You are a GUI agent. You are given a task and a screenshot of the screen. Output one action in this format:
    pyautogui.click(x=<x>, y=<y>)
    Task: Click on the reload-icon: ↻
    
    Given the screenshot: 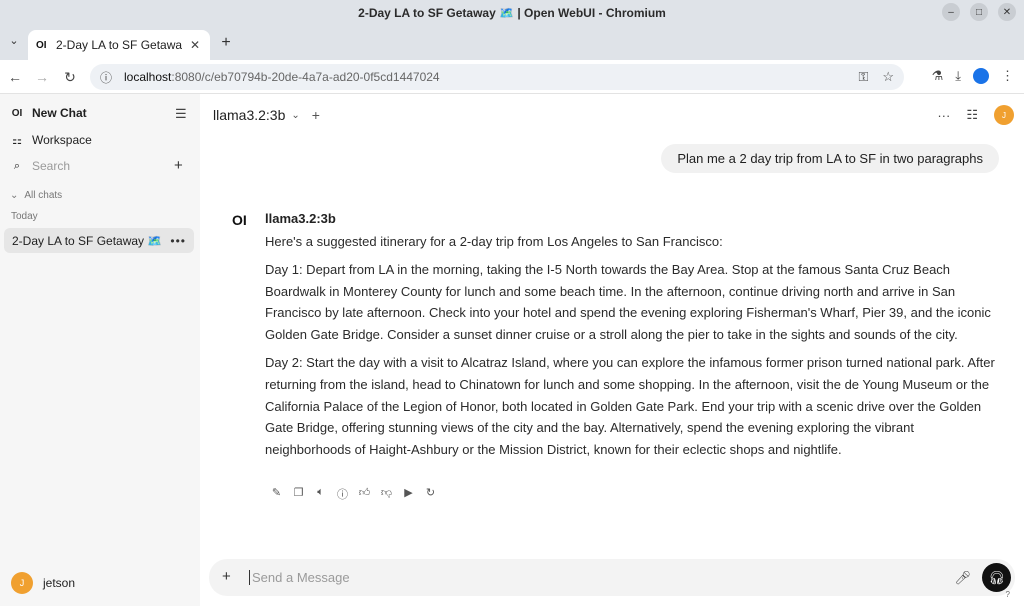 What is the action you would take?
    pyautogui.click(x=70, y=77)
    